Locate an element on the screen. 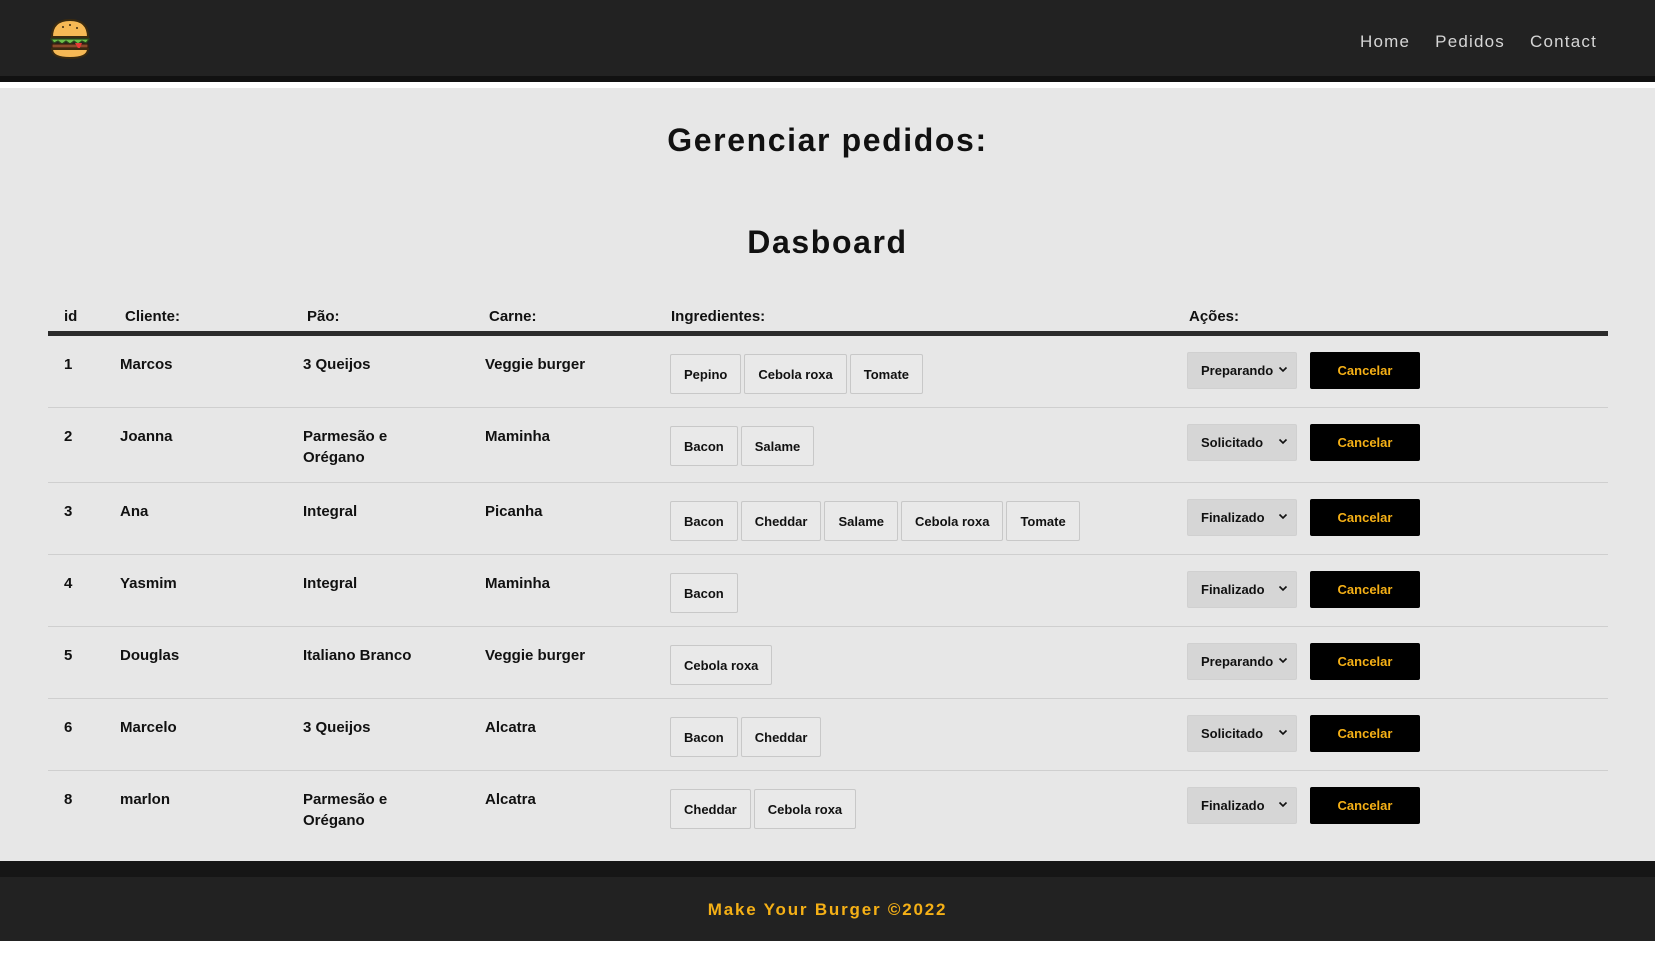 The height and width of the screenshot is (965, 1655). bread-type: Parmesão e Orégano is located at coordinates (345, 810).